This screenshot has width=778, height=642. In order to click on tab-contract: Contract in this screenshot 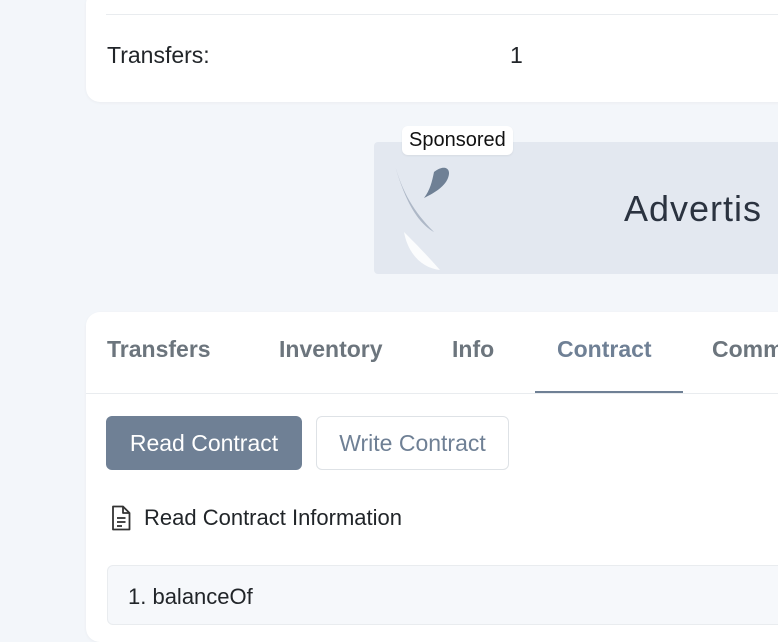, I will do `click(604, 349)`.